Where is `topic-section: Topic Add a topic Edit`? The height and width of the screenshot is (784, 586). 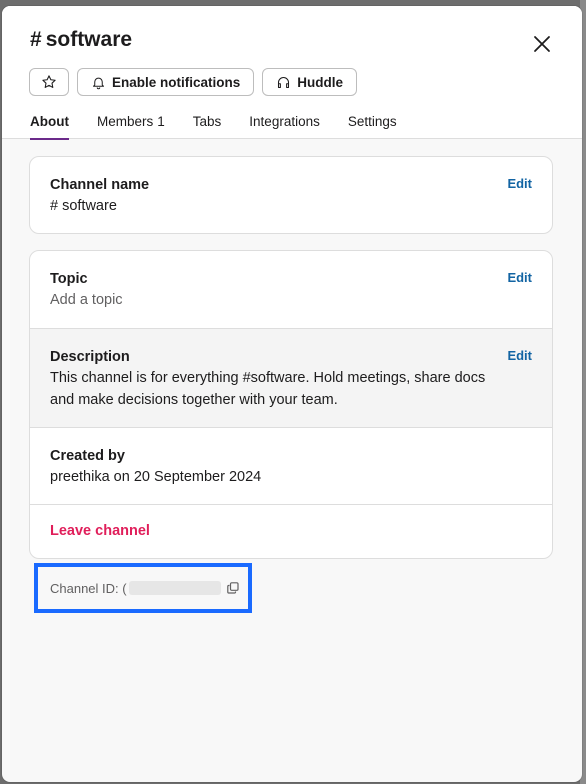
topic-section: Topic Add a topic Edit is located at coordinates (291, 289).